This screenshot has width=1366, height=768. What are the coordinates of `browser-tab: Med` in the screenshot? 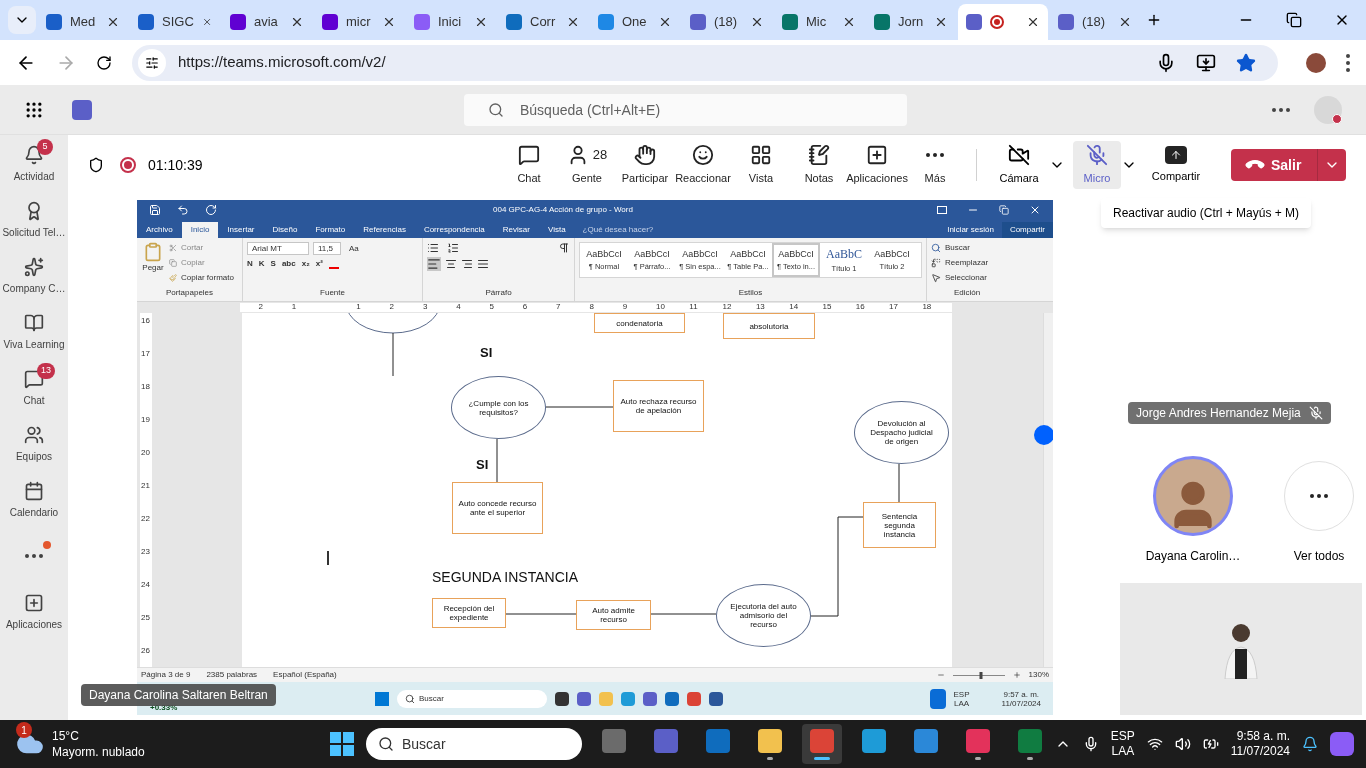 It's located at (83, 22).